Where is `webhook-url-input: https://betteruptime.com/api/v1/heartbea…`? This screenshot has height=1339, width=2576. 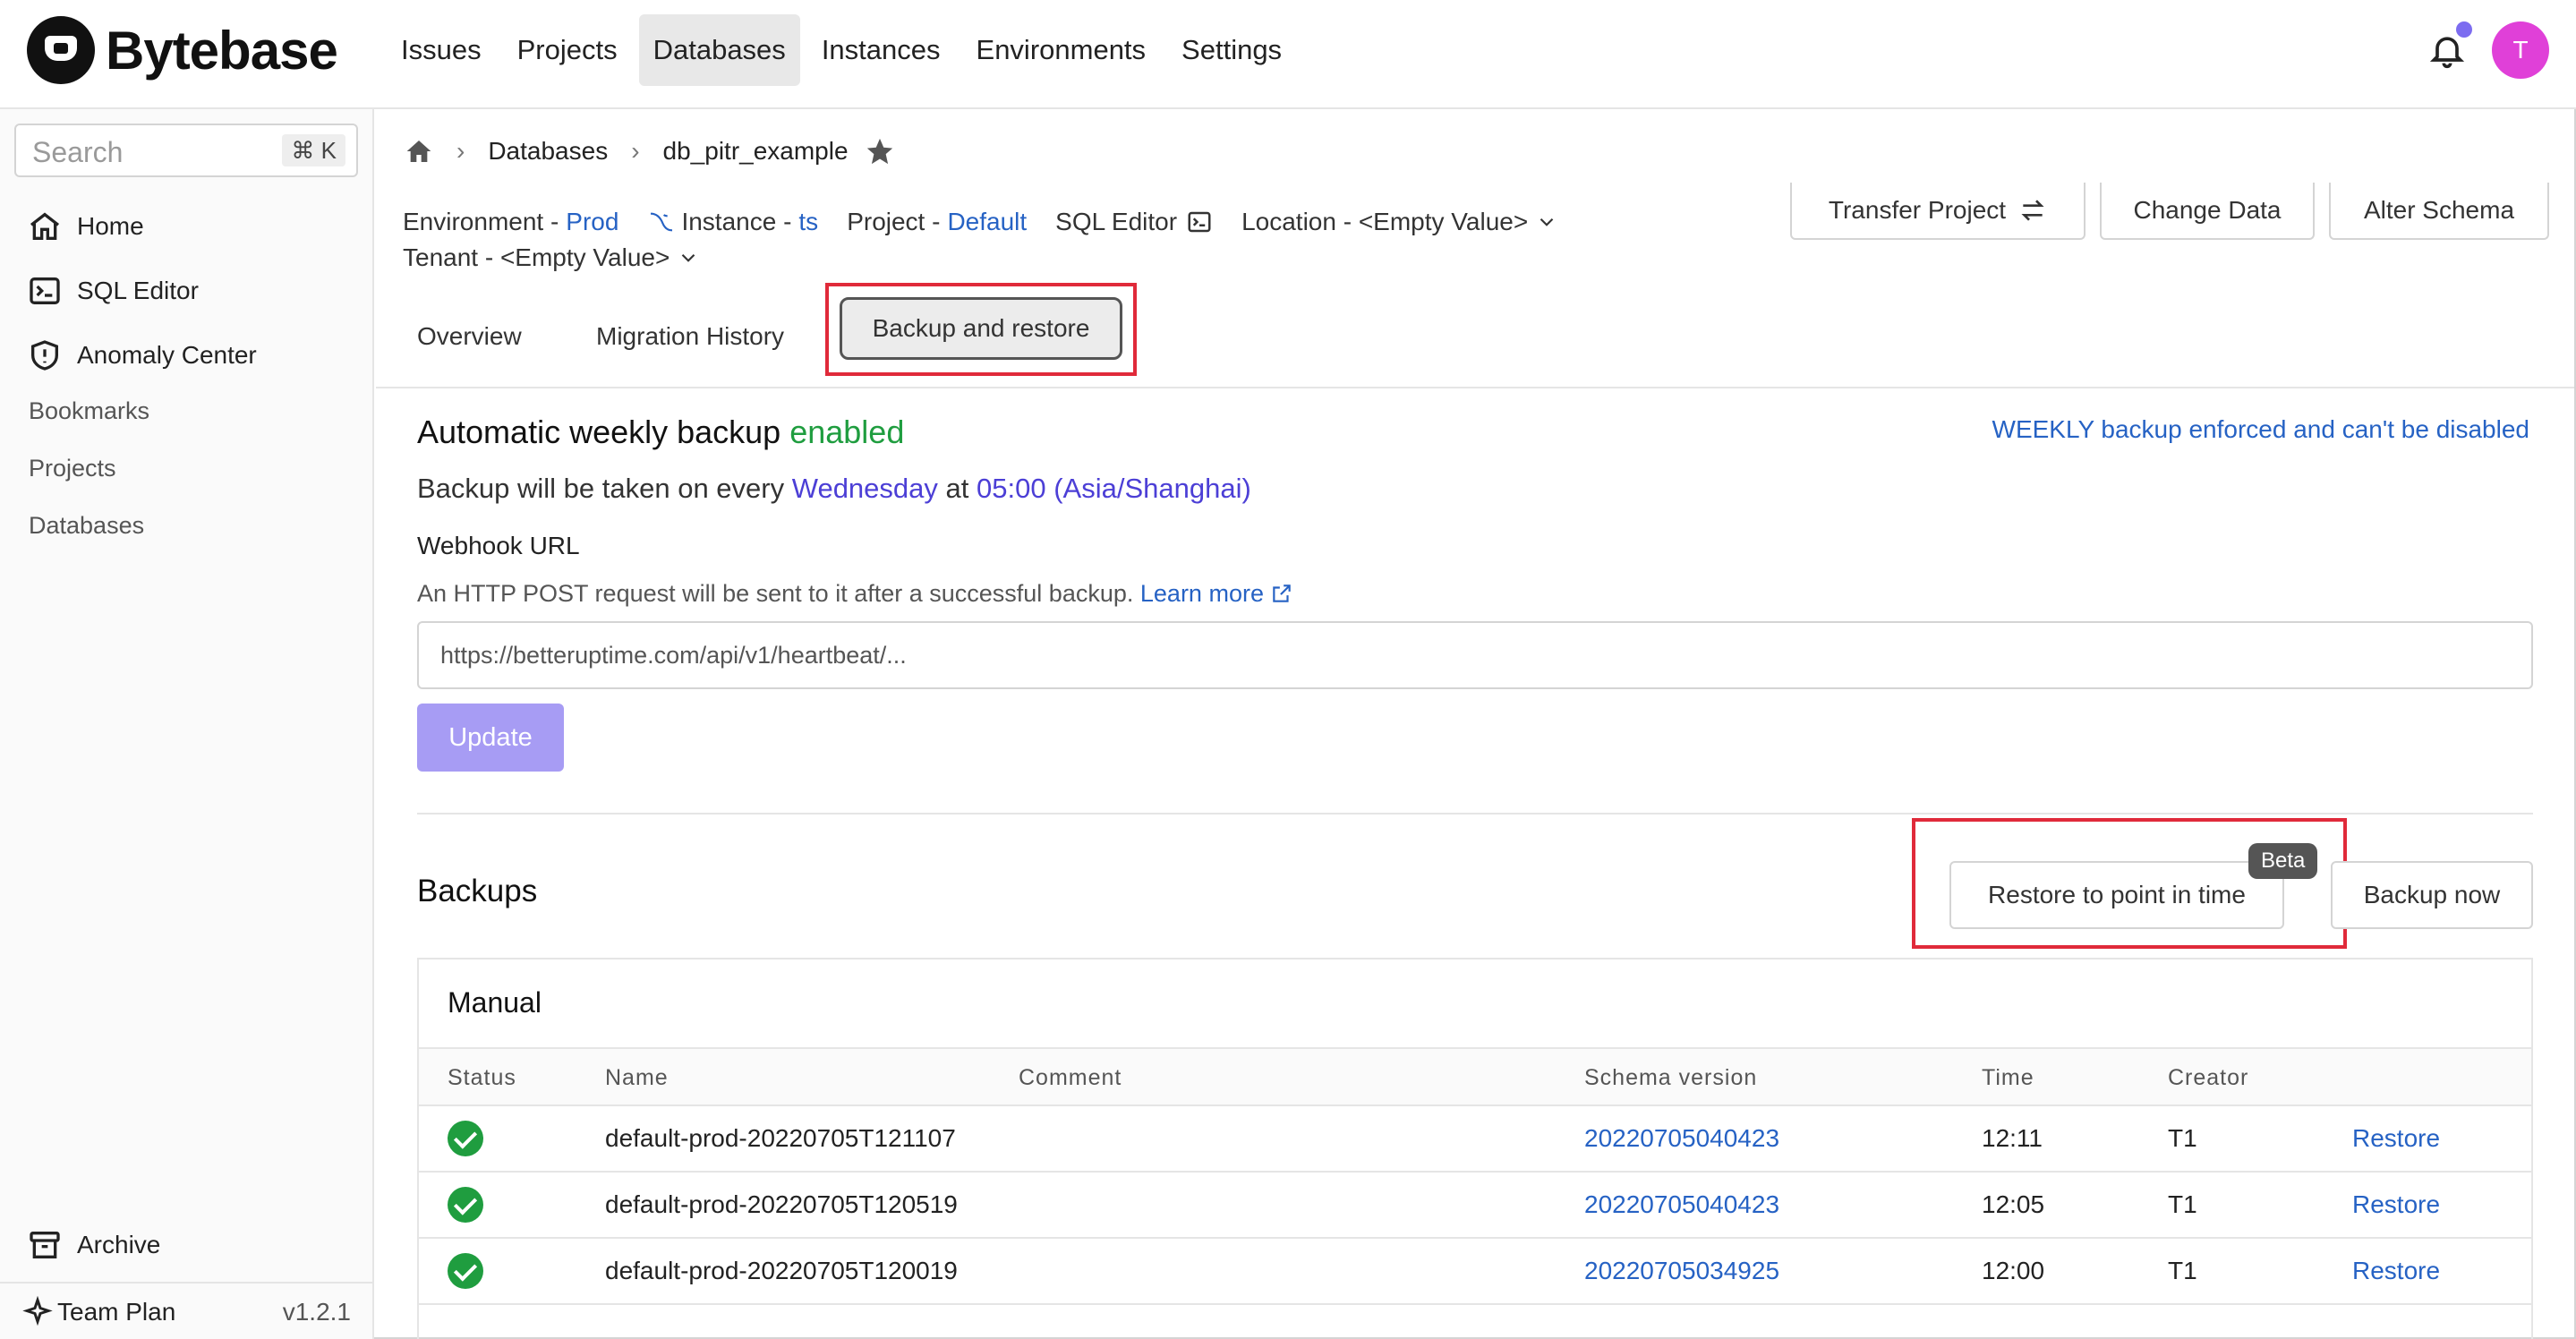 webhook-url-input: https://betteruptime.com/api/v1/heartbea… is located at coordinates (1475, 655).